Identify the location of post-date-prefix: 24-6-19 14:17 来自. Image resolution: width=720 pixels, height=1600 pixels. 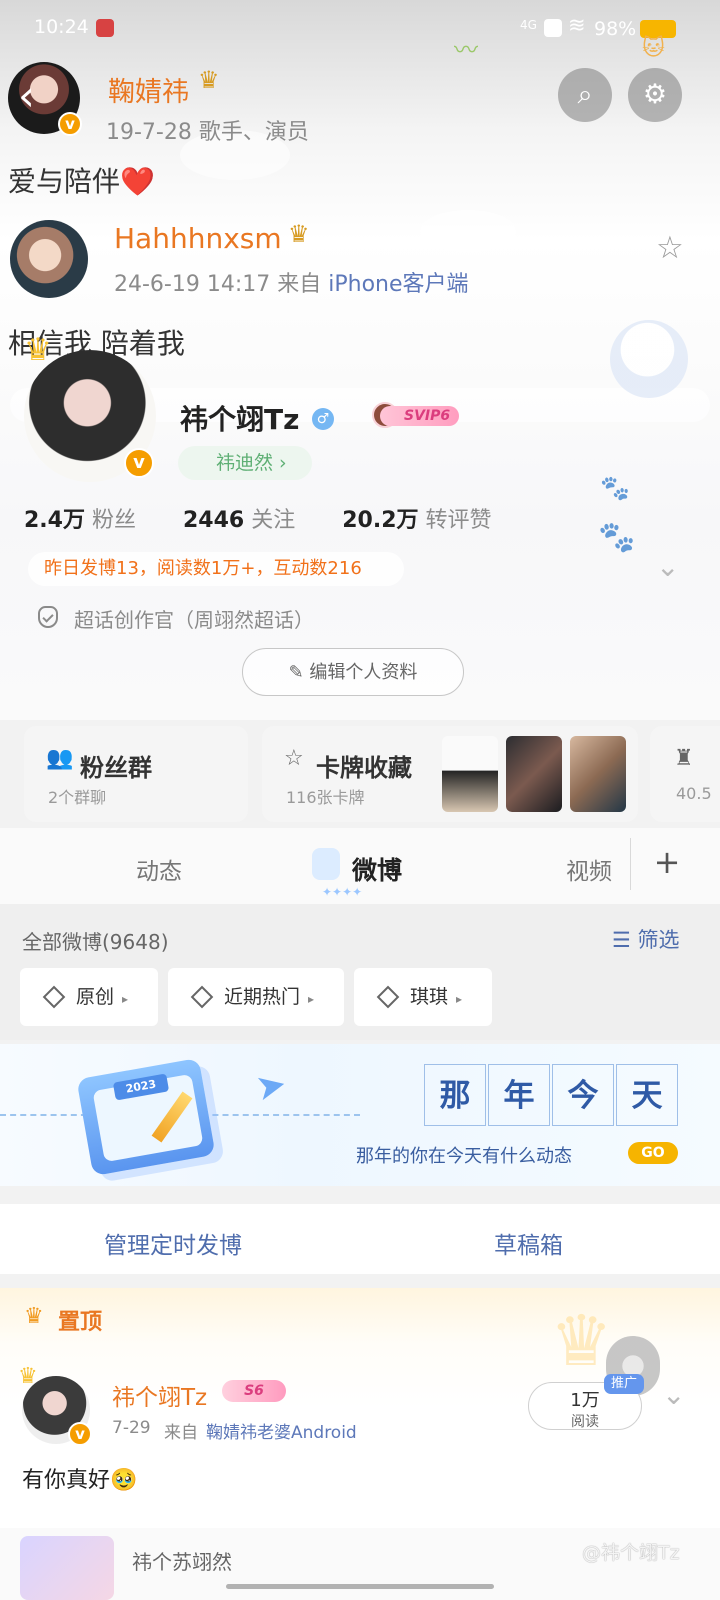
(221, 284).